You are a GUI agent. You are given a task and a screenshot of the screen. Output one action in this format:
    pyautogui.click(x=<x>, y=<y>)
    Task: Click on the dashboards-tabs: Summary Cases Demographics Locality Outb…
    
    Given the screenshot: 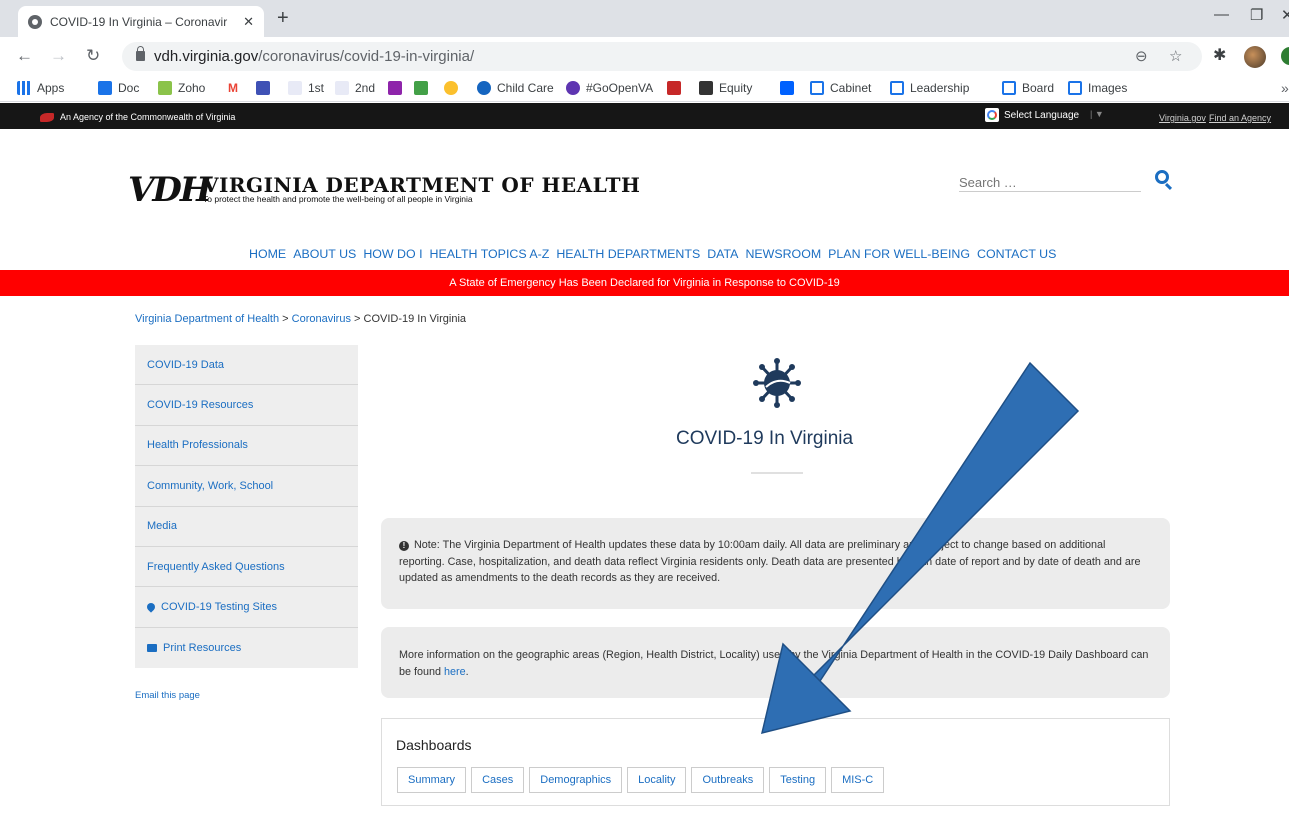 What is the action you would take?
    pyautogui.click(x=641, y=780)
    